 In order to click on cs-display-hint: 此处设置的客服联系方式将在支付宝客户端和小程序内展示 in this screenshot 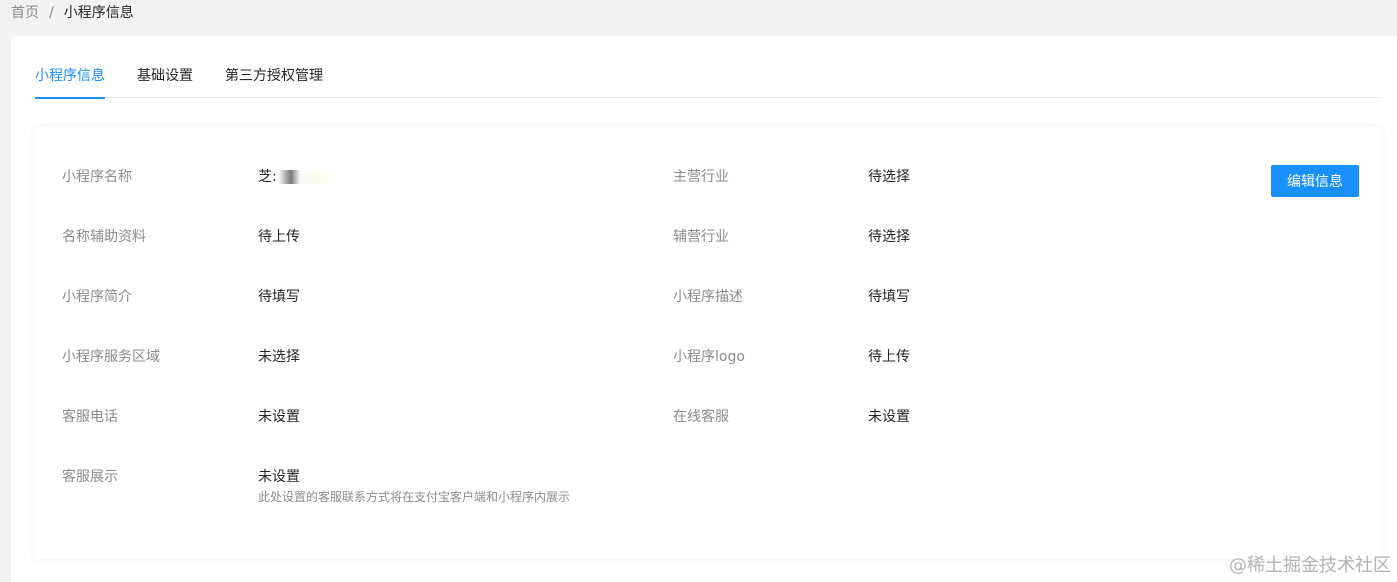, I will do `click(414, 497)`.